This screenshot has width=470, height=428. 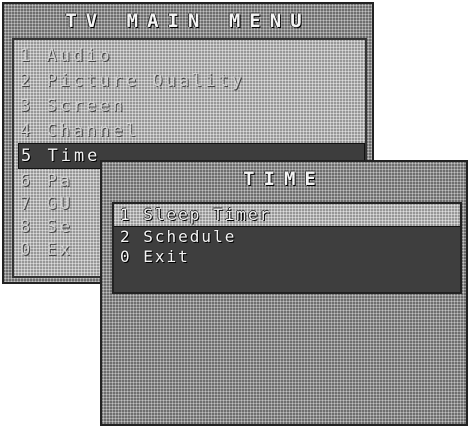 I want to click on time-item-exit: 0 Exit, so click(x=155, y=257).